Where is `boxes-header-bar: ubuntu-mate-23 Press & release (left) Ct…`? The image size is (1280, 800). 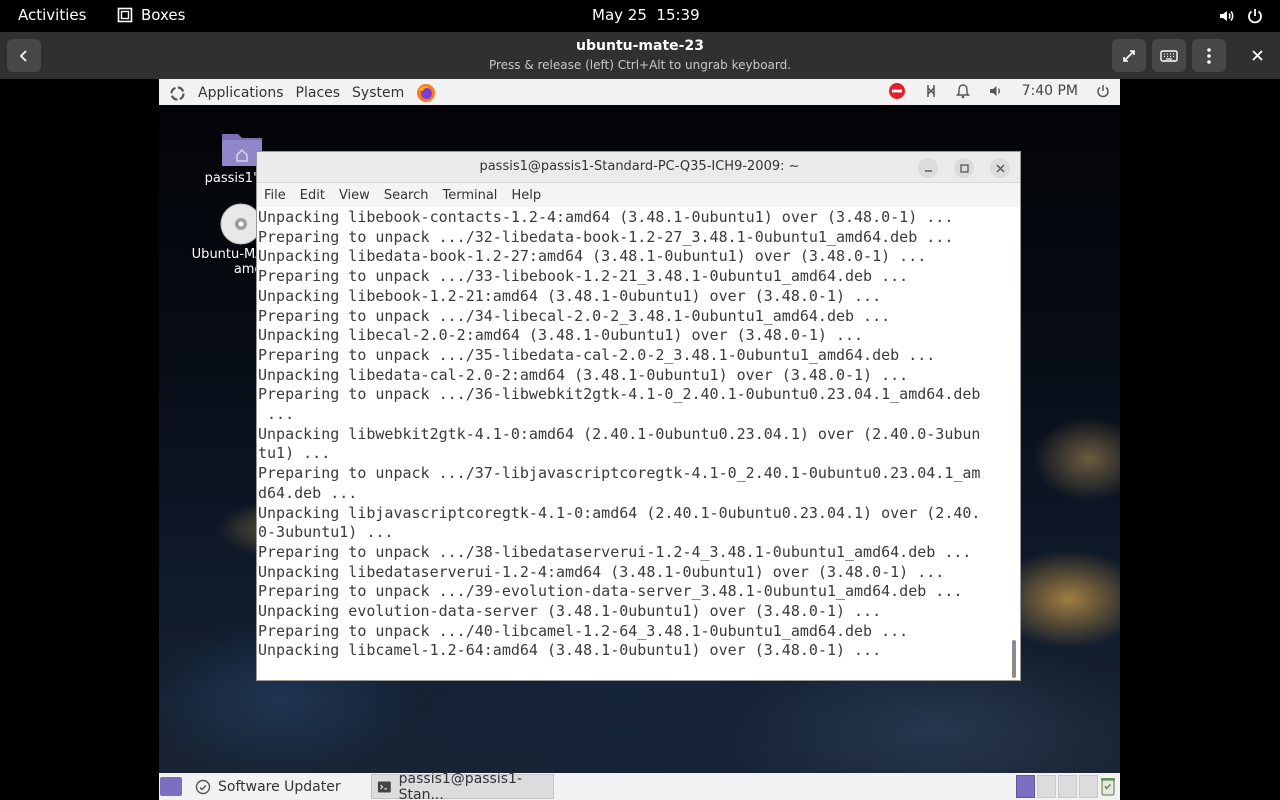 boxes-header-bar: ubuntu-mate-23 Press & release (left) Ct… is located at coordinates (640, 55).